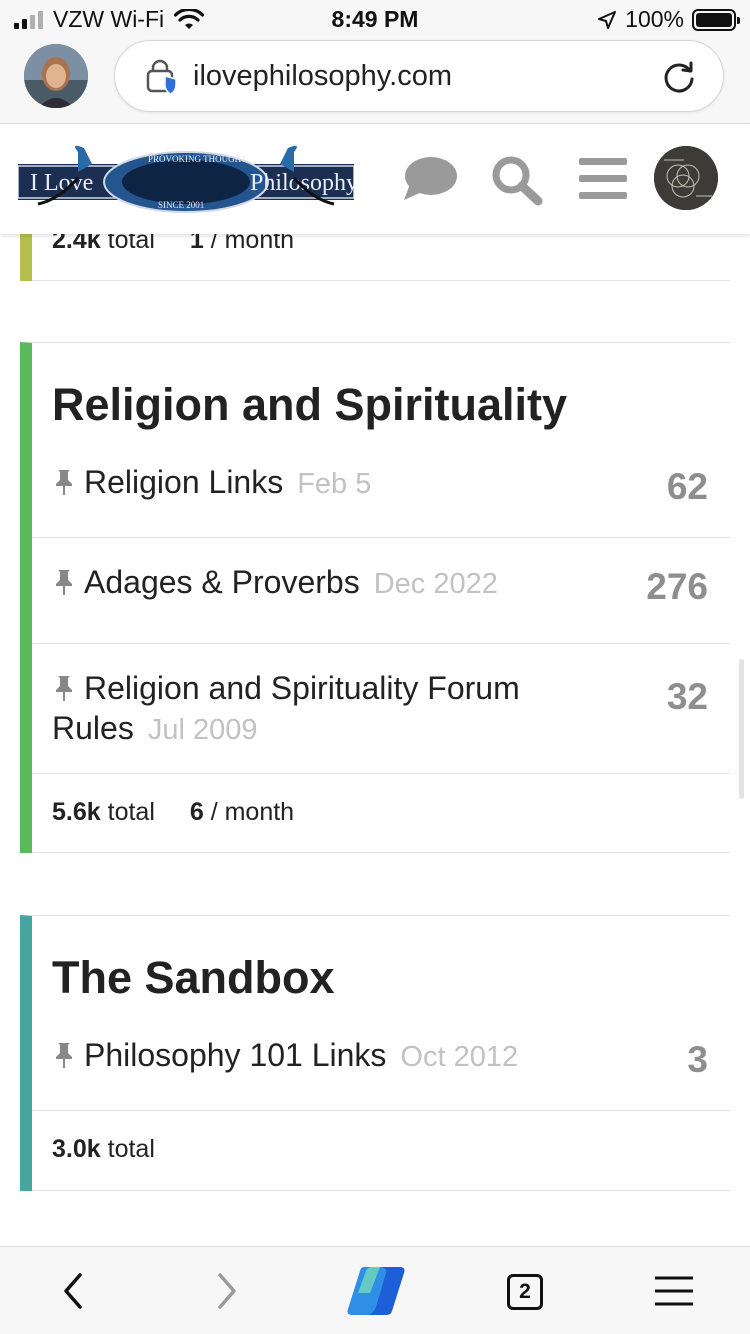  Describe the element at coordinates (607, 19) in the screenshot. I see `location-arrow-icon` at that location.